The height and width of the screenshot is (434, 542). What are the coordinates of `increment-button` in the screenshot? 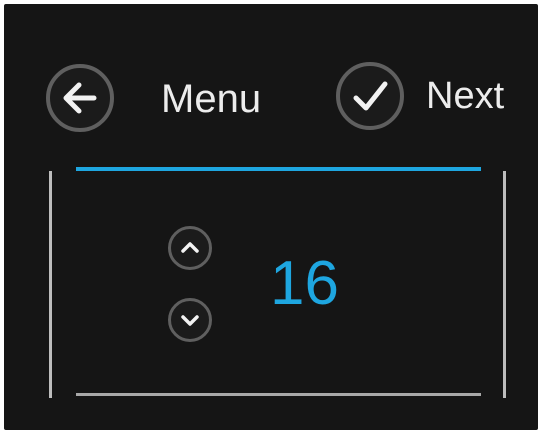 It's located at (190, 248).